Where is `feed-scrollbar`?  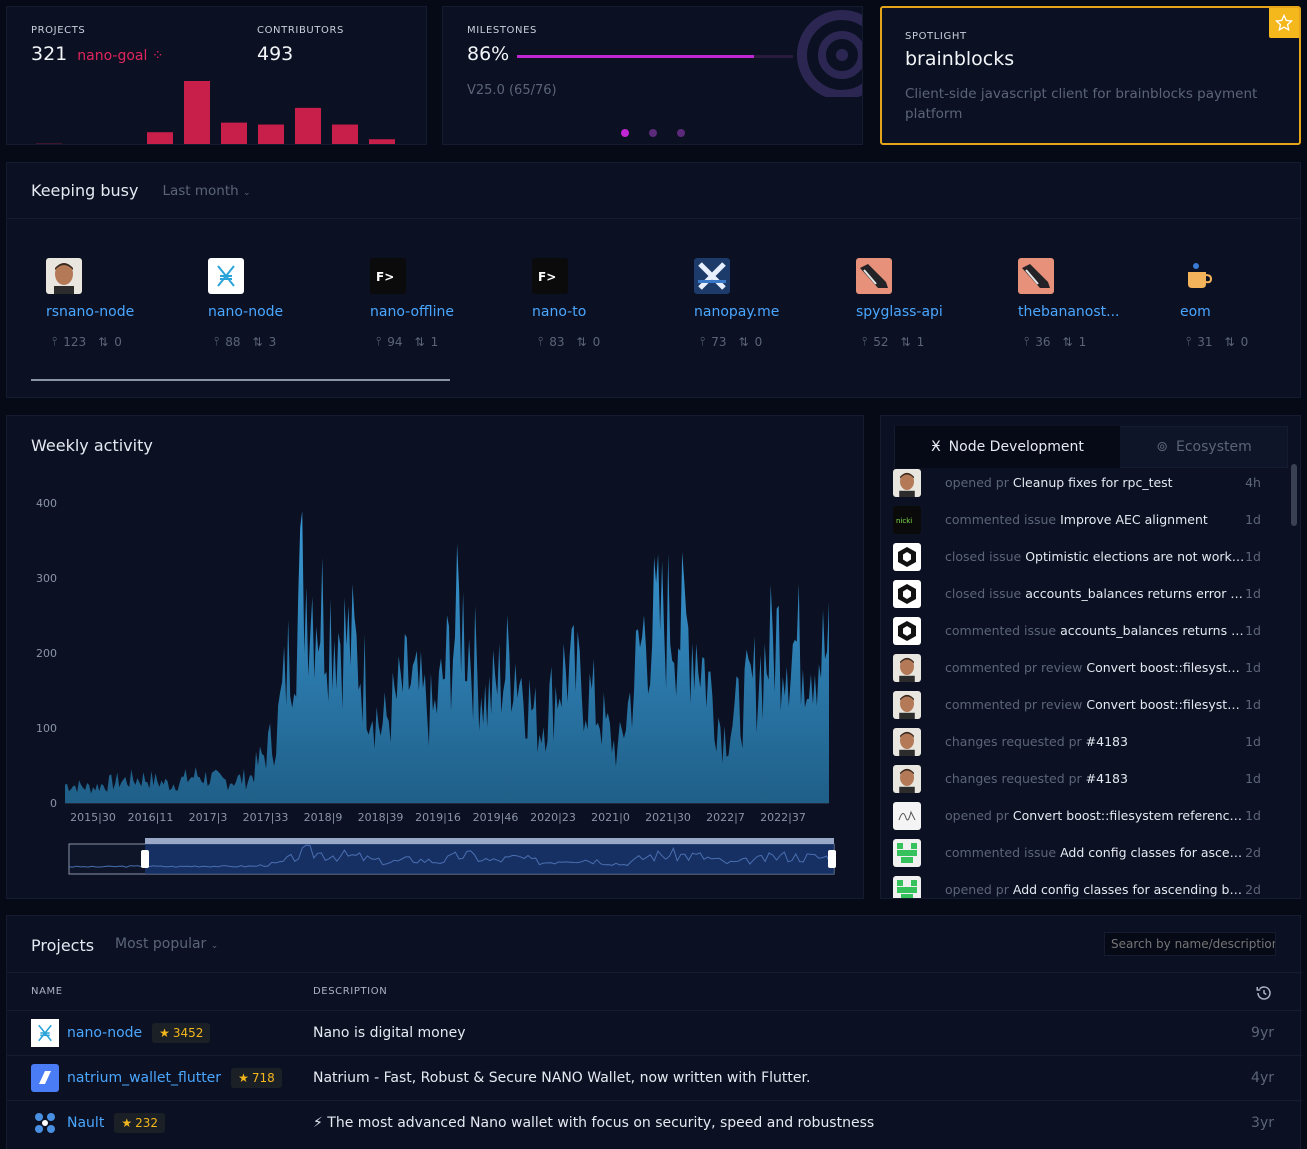
feed-scrollbar is located at coordinates (1294, 495).